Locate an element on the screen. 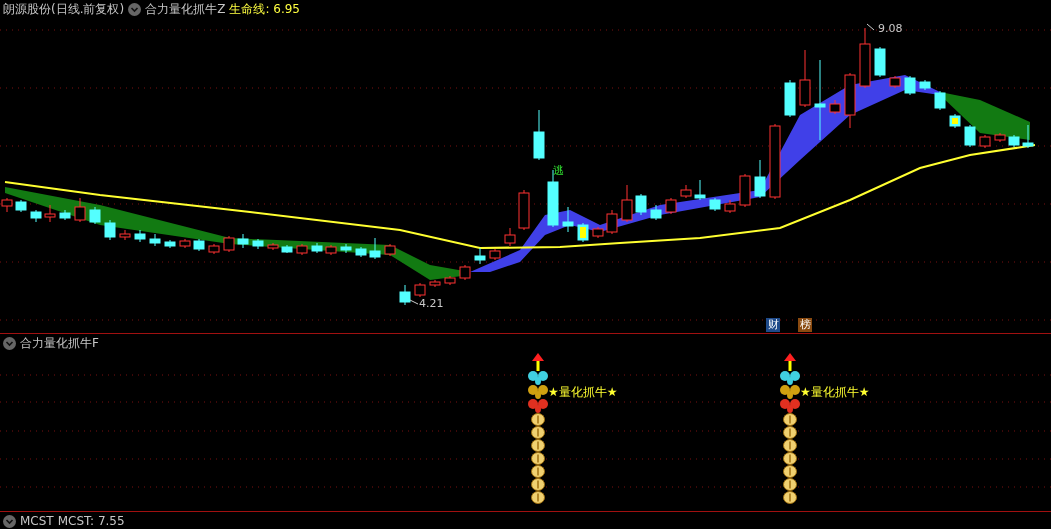  mcst-value: MCST: 7.55 is located at coordinates (91, 521).